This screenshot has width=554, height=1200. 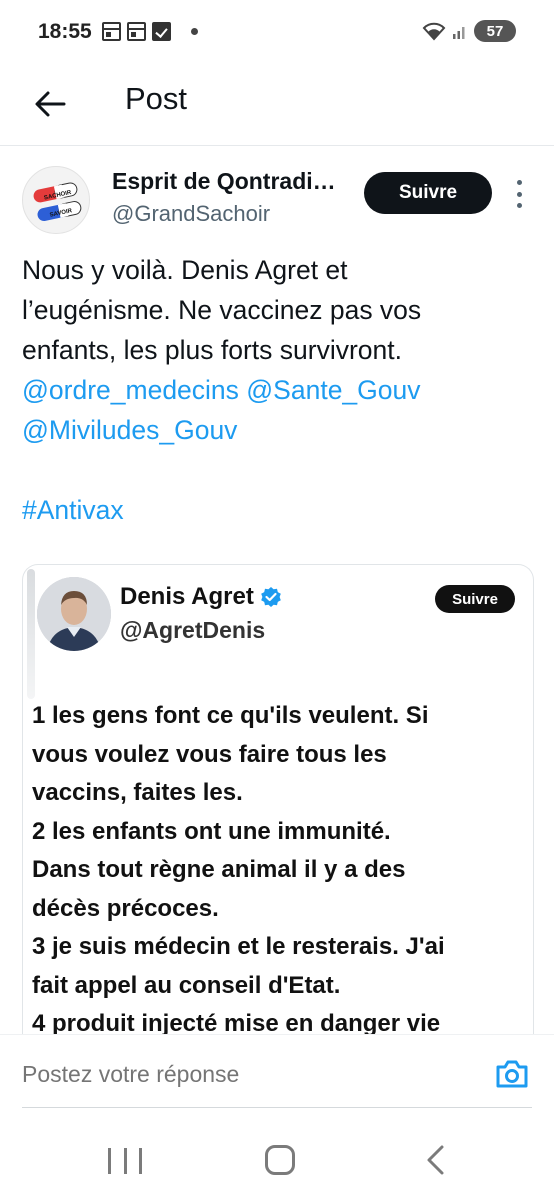 I want to click on reply-underline, so click(x=277, y=1107).